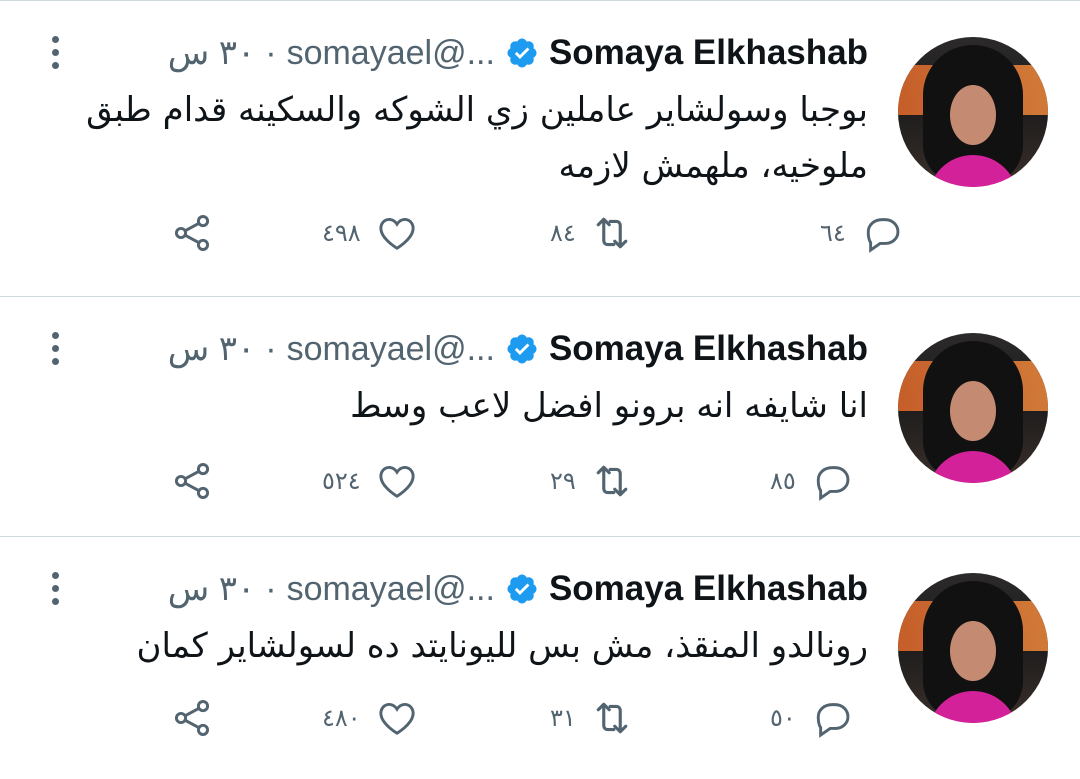  Describe the element at coordinates (341, 718) in the screenshot. I see `like-count: ٤٨٠` at that location.